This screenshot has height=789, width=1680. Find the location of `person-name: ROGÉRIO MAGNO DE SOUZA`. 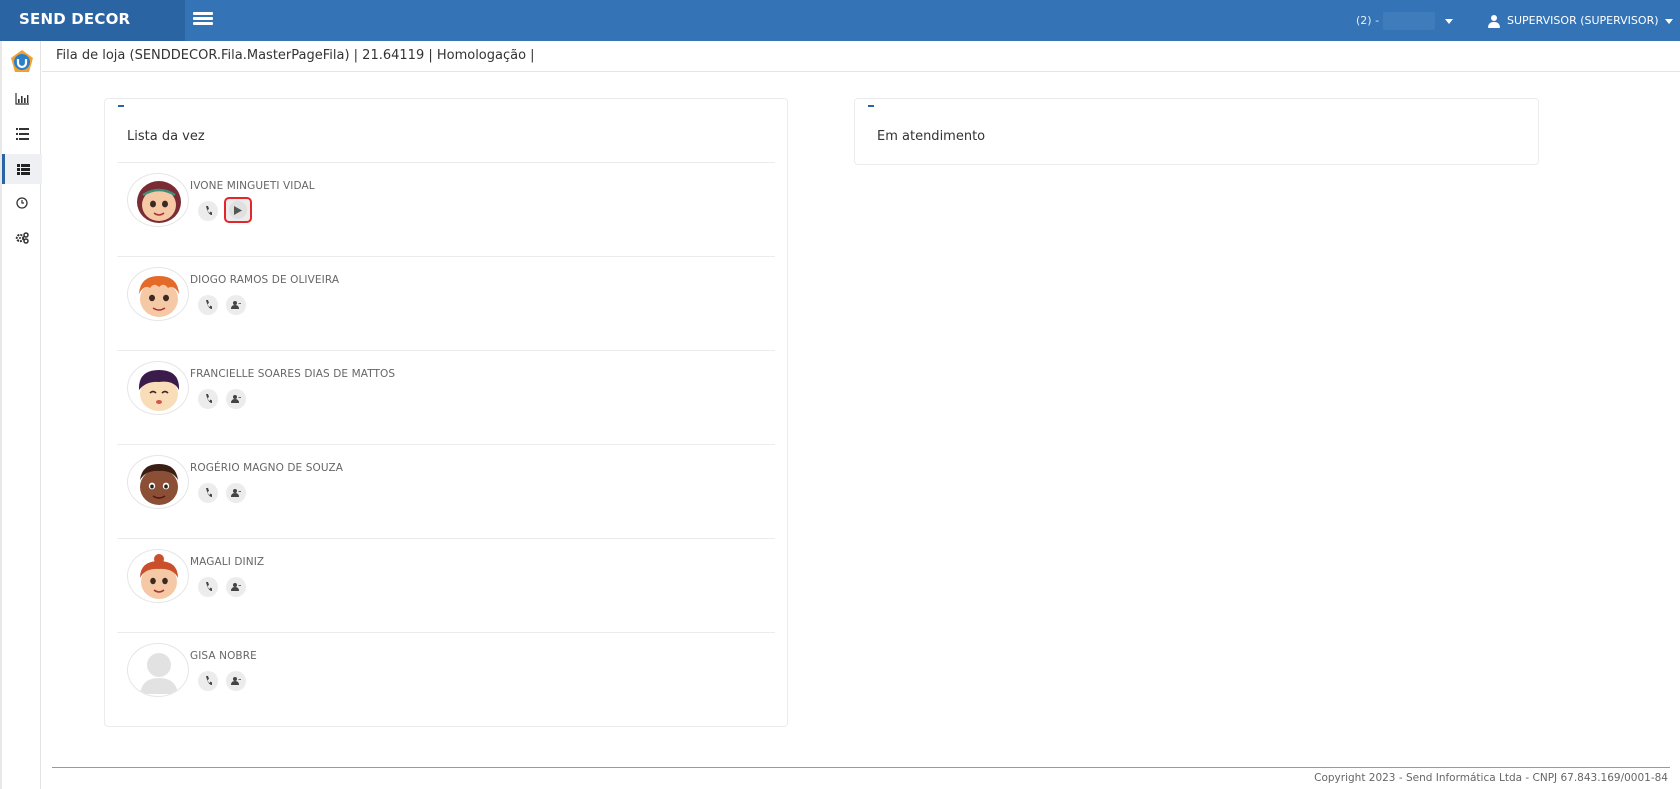

person-name: ROGÉRIO MAGNO DE SOUZA is located at coordinates (267, 468).